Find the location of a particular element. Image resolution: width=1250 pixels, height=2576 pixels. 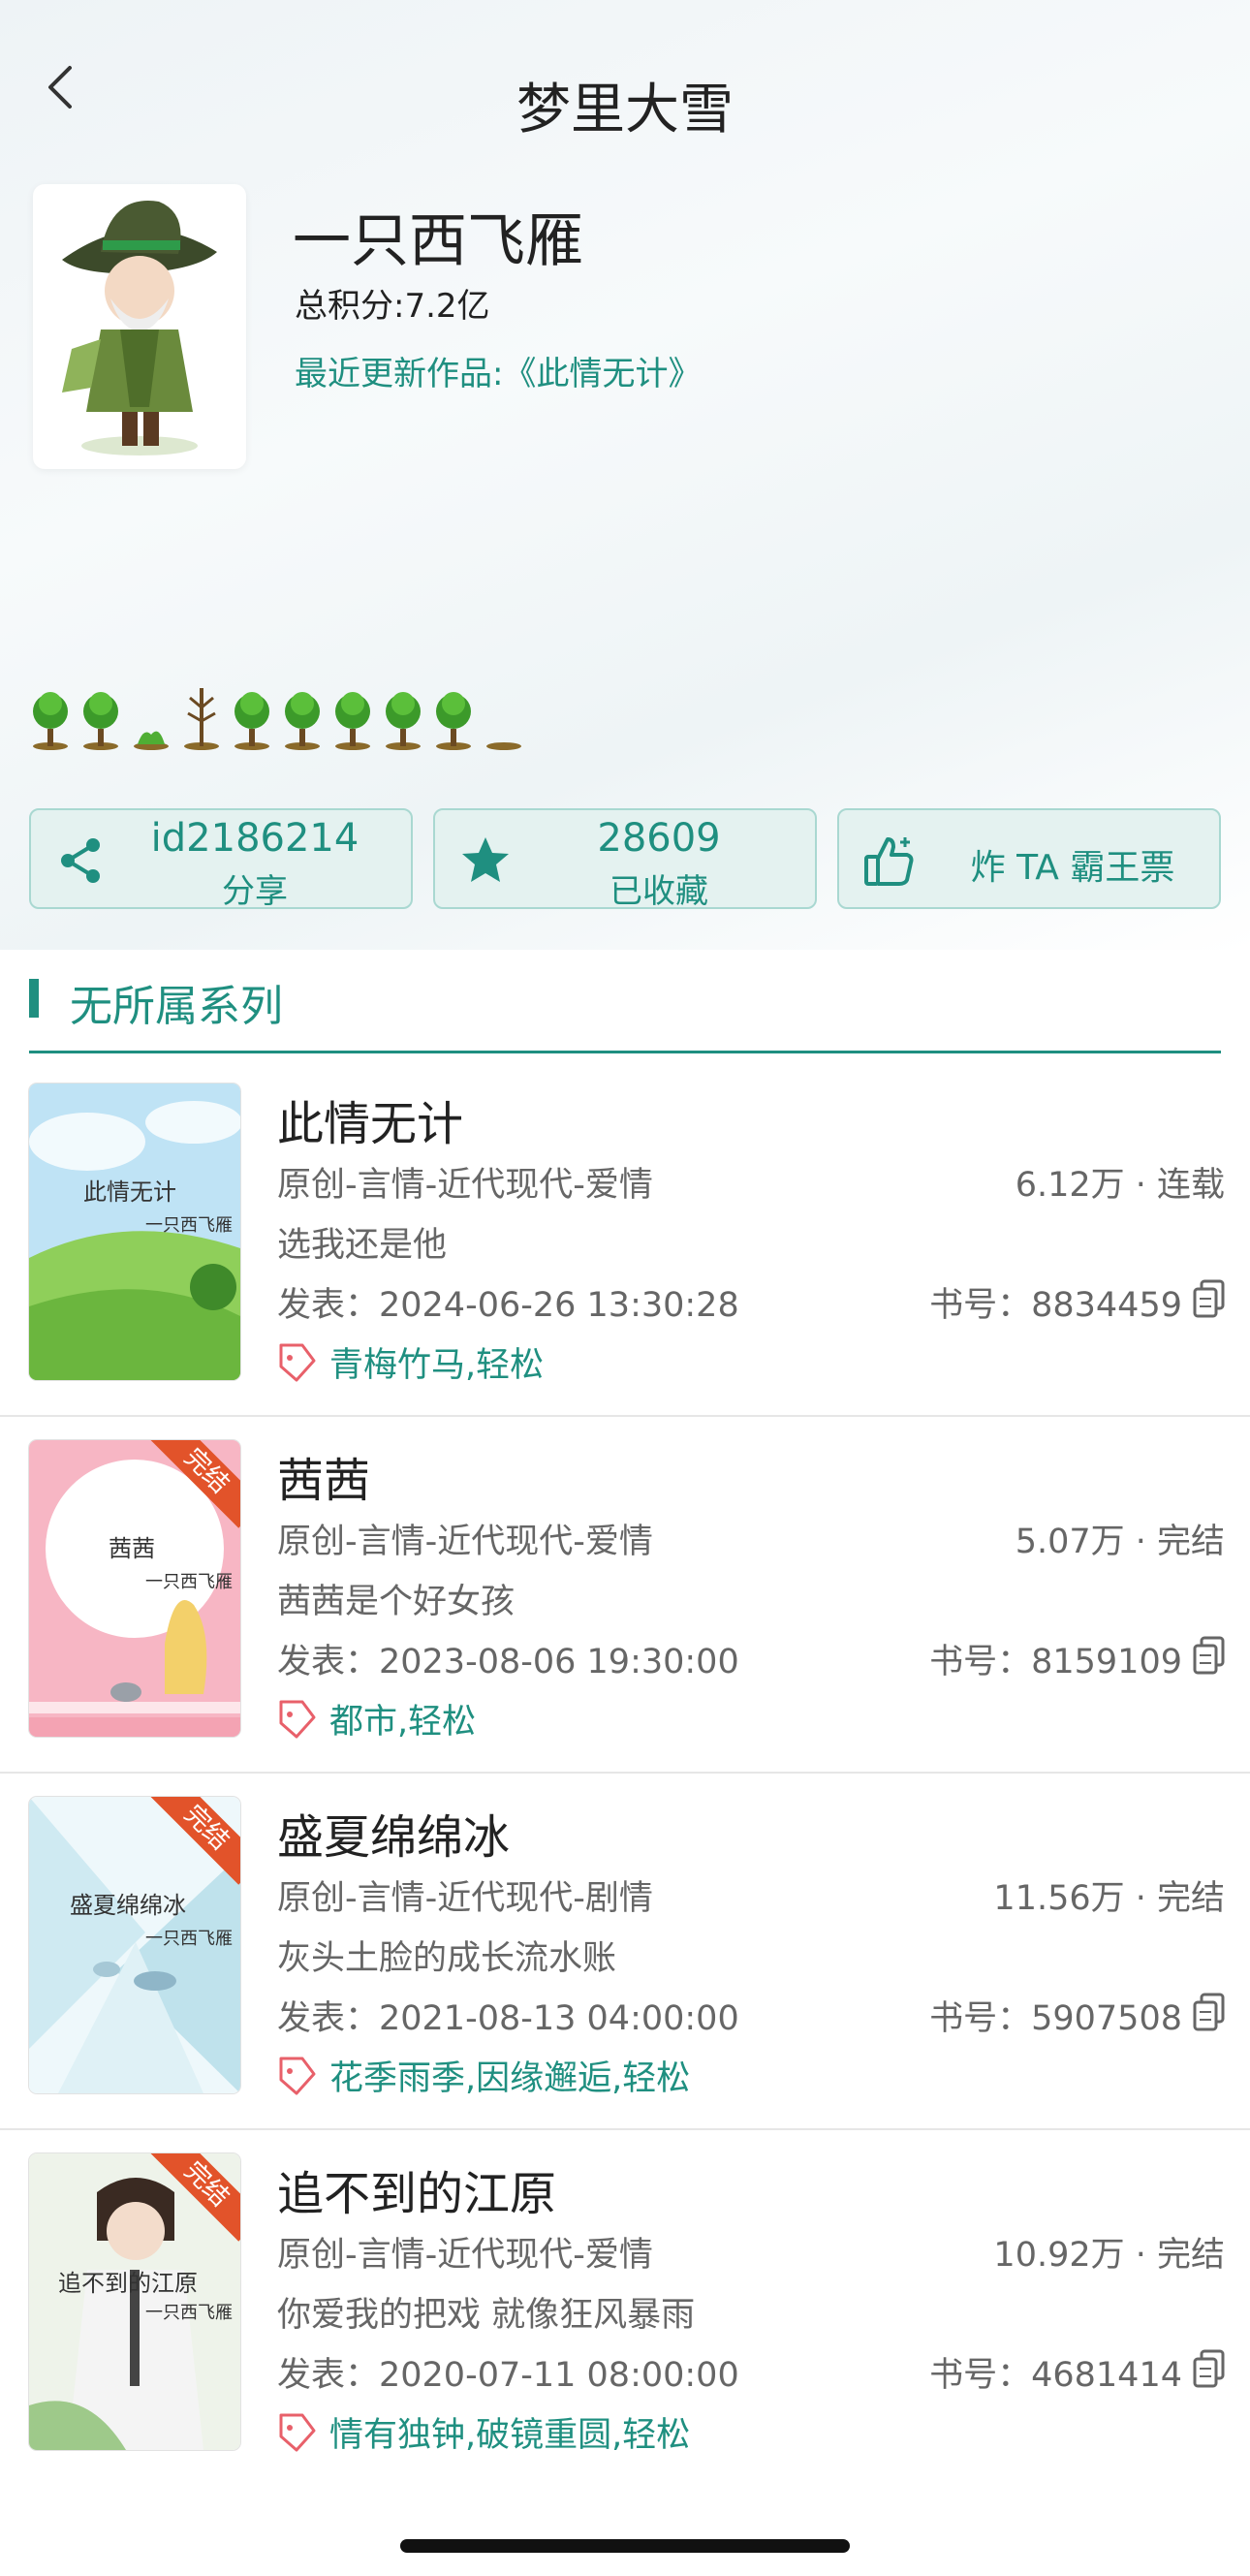

star-icon is located at coordinates (485, 859).